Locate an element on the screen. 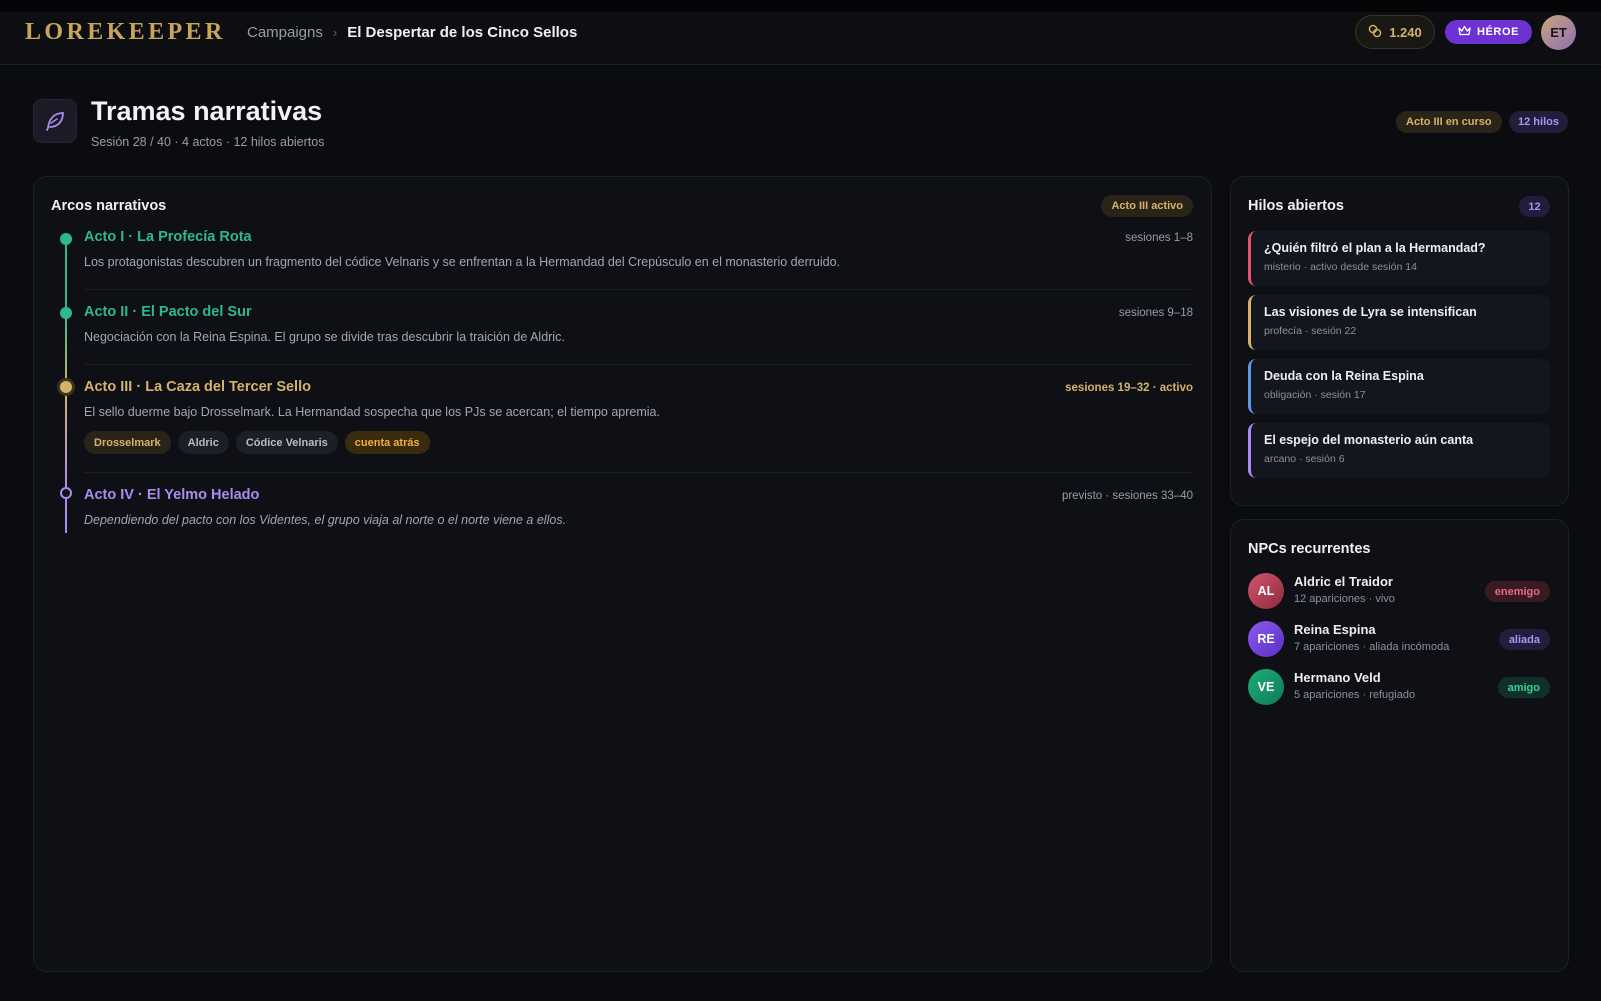 This screenshot has height=1001, width=1601. tag-chip: cuenta atrás is located at coordinates (387, 442).